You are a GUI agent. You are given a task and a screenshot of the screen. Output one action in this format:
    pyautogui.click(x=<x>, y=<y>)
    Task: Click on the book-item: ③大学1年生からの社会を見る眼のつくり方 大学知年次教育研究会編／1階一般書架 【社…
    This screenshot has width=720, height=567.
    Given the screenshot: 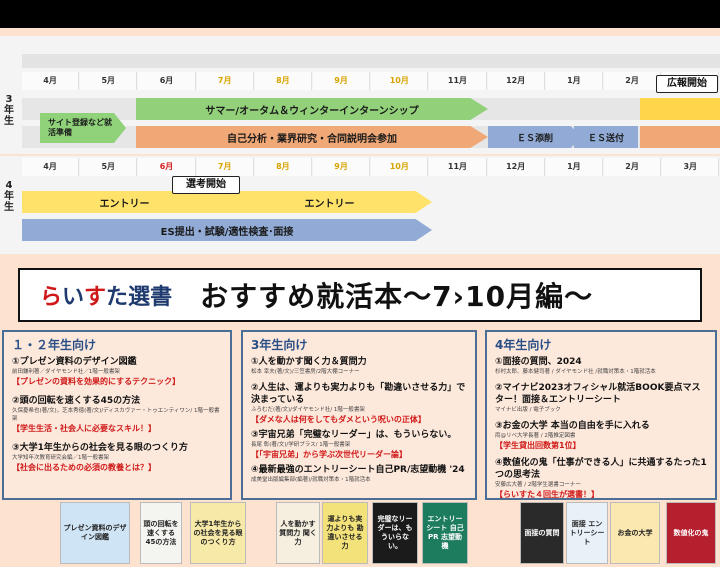 What is the action you would take?
    pyautogui.click(x=117, y=457)
    